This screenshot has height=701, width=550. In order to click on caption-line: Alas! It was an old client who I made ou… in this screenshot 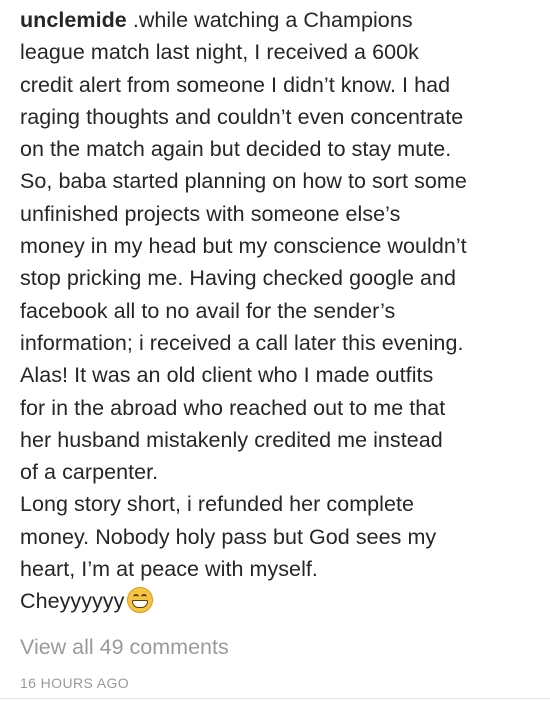, I will do `click(227, 375)`.